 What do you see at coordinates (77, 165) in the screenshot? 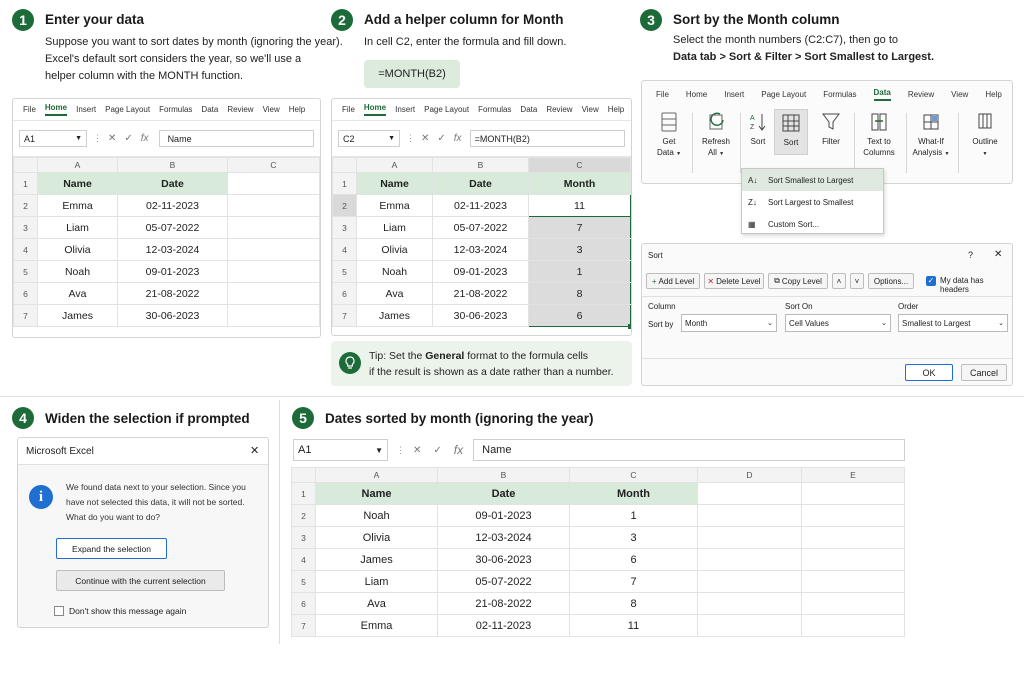
I see `column-header: A` at bounding box center [77, 165].